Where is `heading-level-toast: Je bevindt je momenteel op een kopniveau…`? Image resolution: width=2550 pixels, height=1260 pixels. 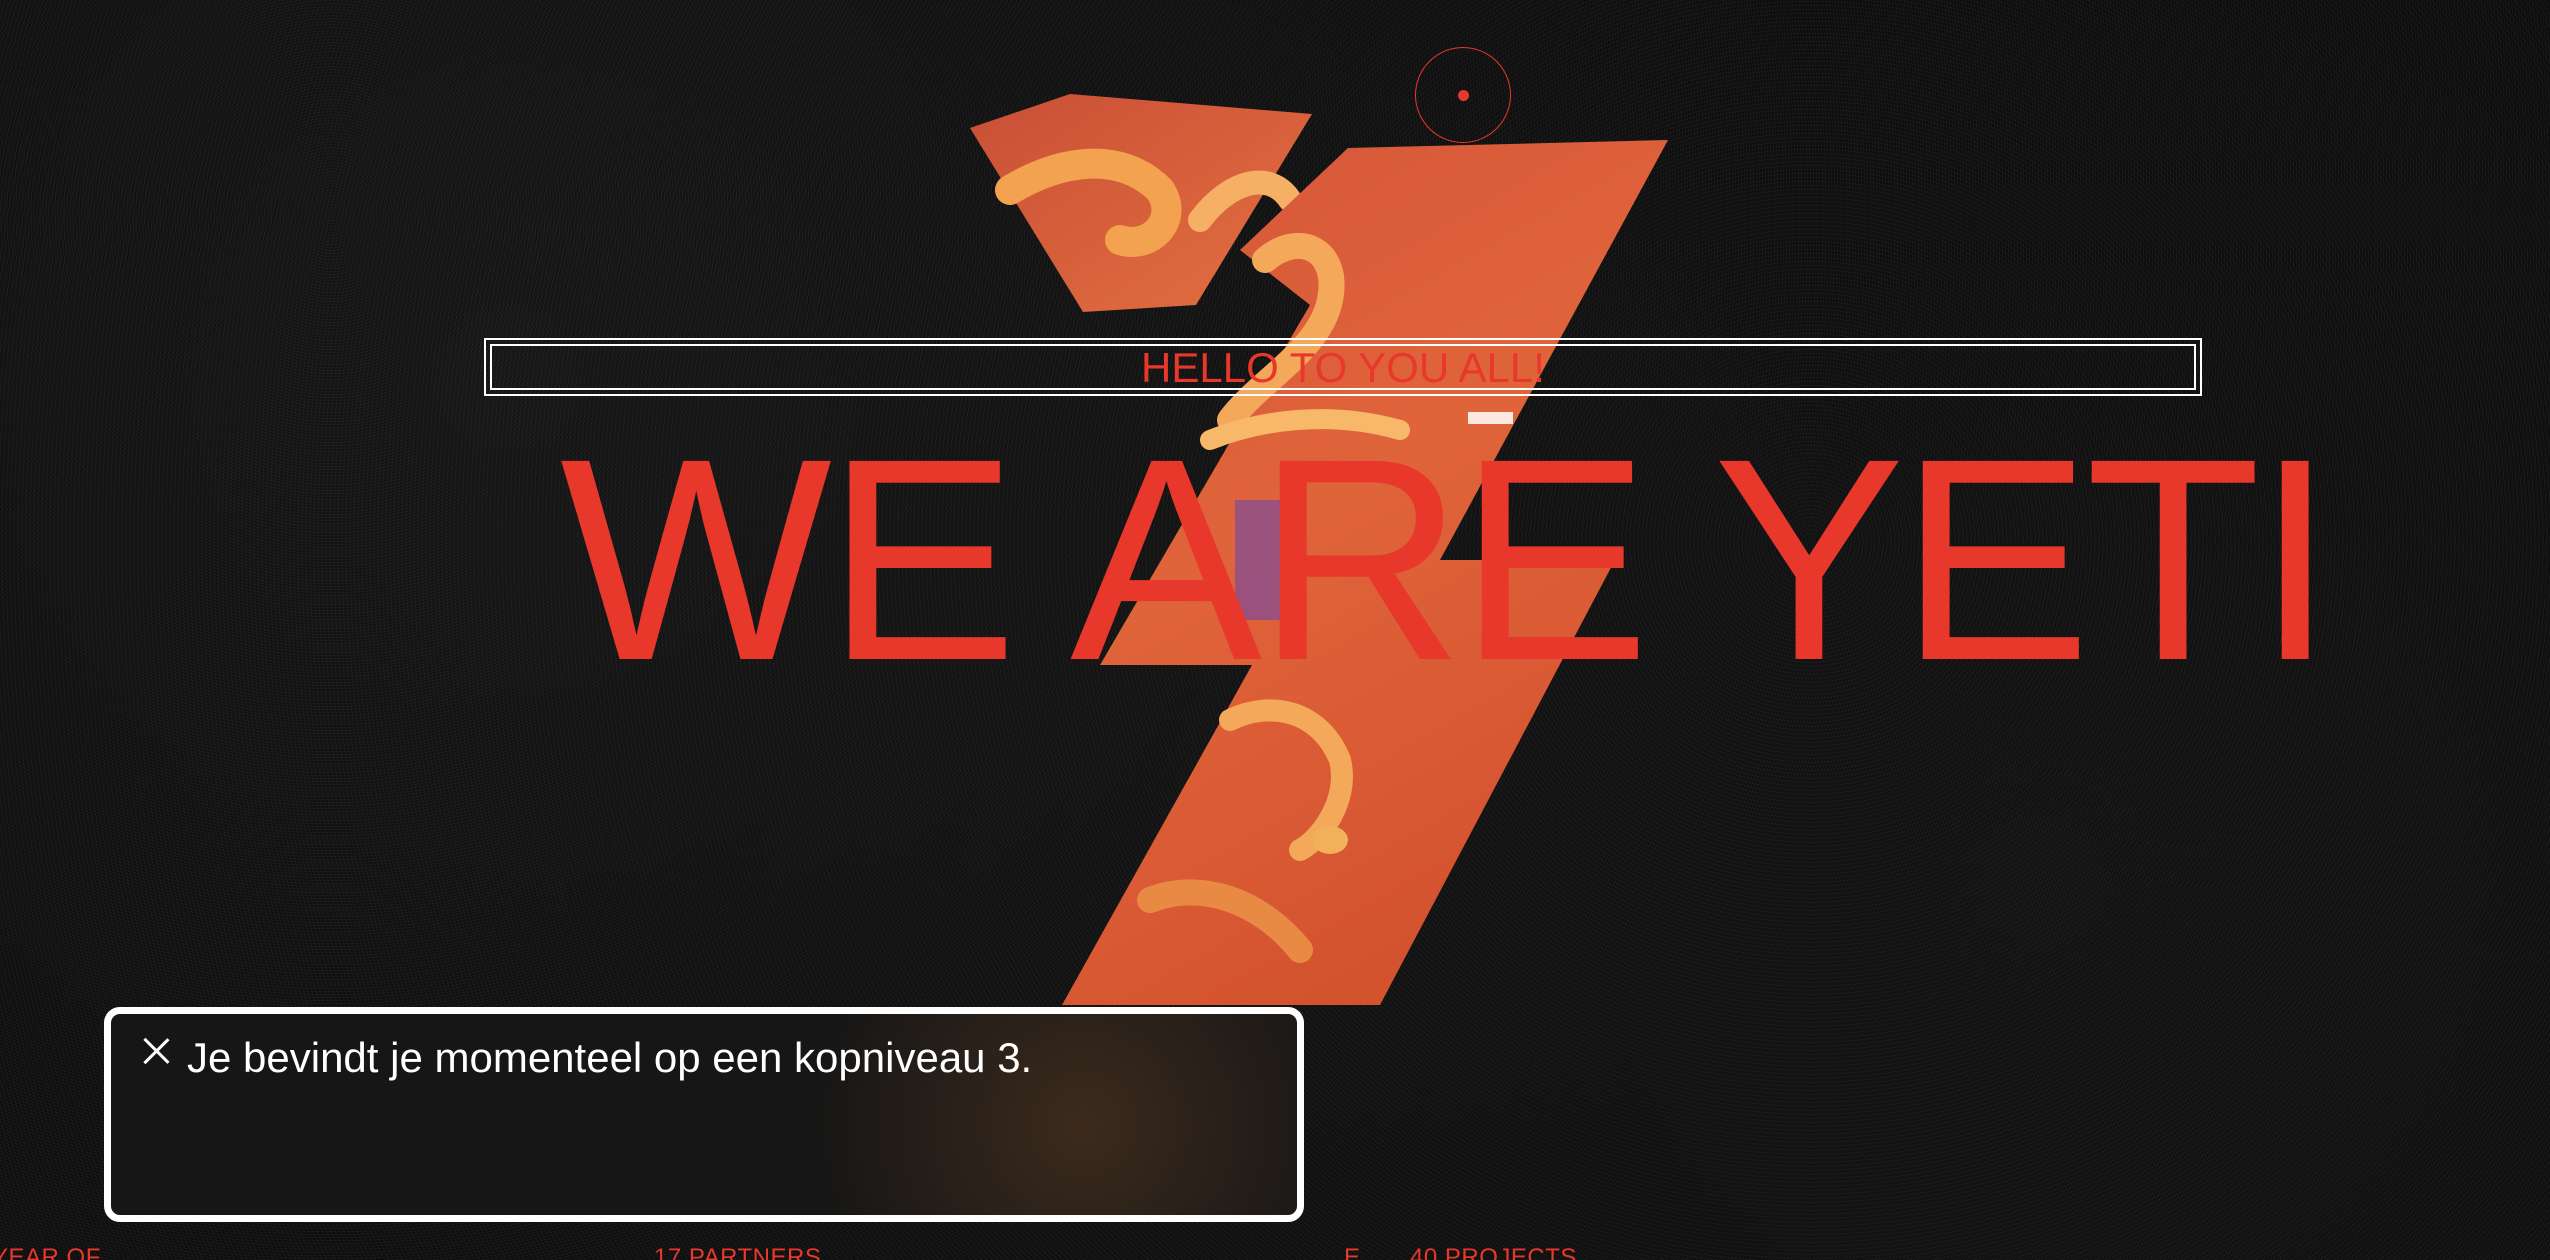
heading-level-toast: Je bevindt je momenteel op een kopniveau… is located at coordinates (704, 1114).